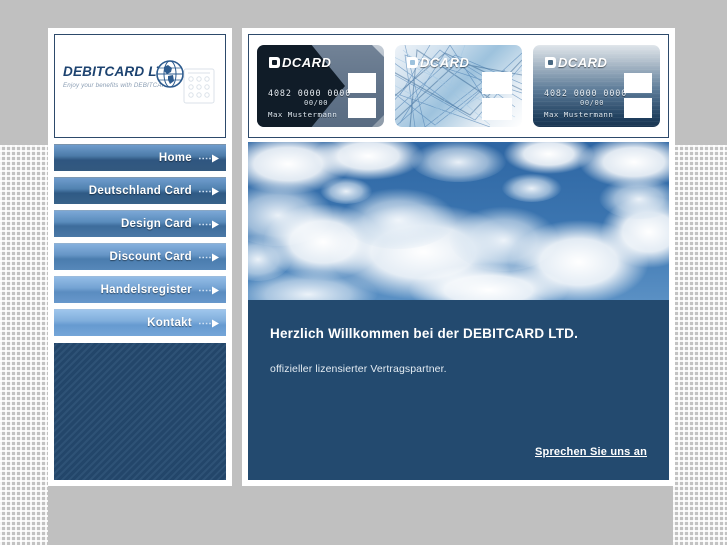 The width and height of the screenshot is (727, 545). Describe the element at coordinates (140, 411) in the screenshot. I see `sidebar-texture-panel` at that location.